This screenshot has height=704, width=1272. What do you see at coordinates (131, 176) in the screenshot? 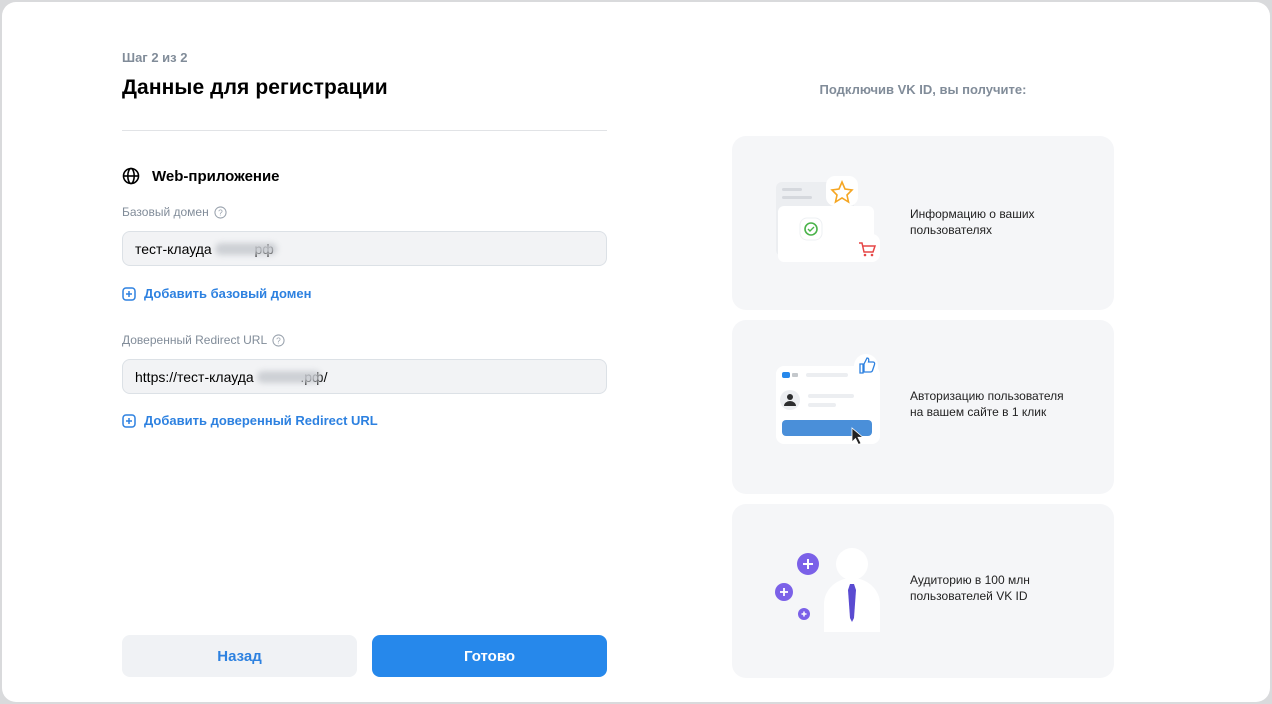
I see `globe-icon` at bounding box center [131, 176].